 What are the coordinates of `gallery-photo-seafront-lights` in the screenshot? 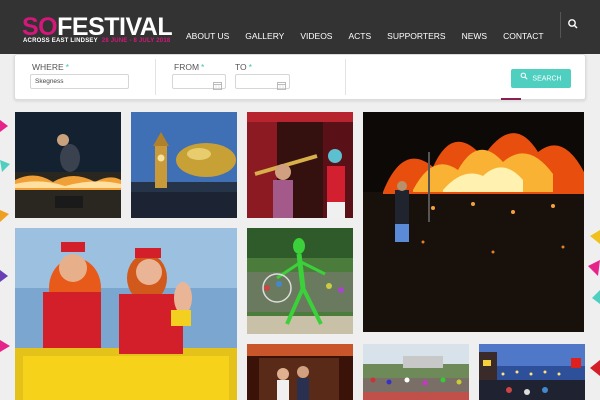 It's located at (532, 372).